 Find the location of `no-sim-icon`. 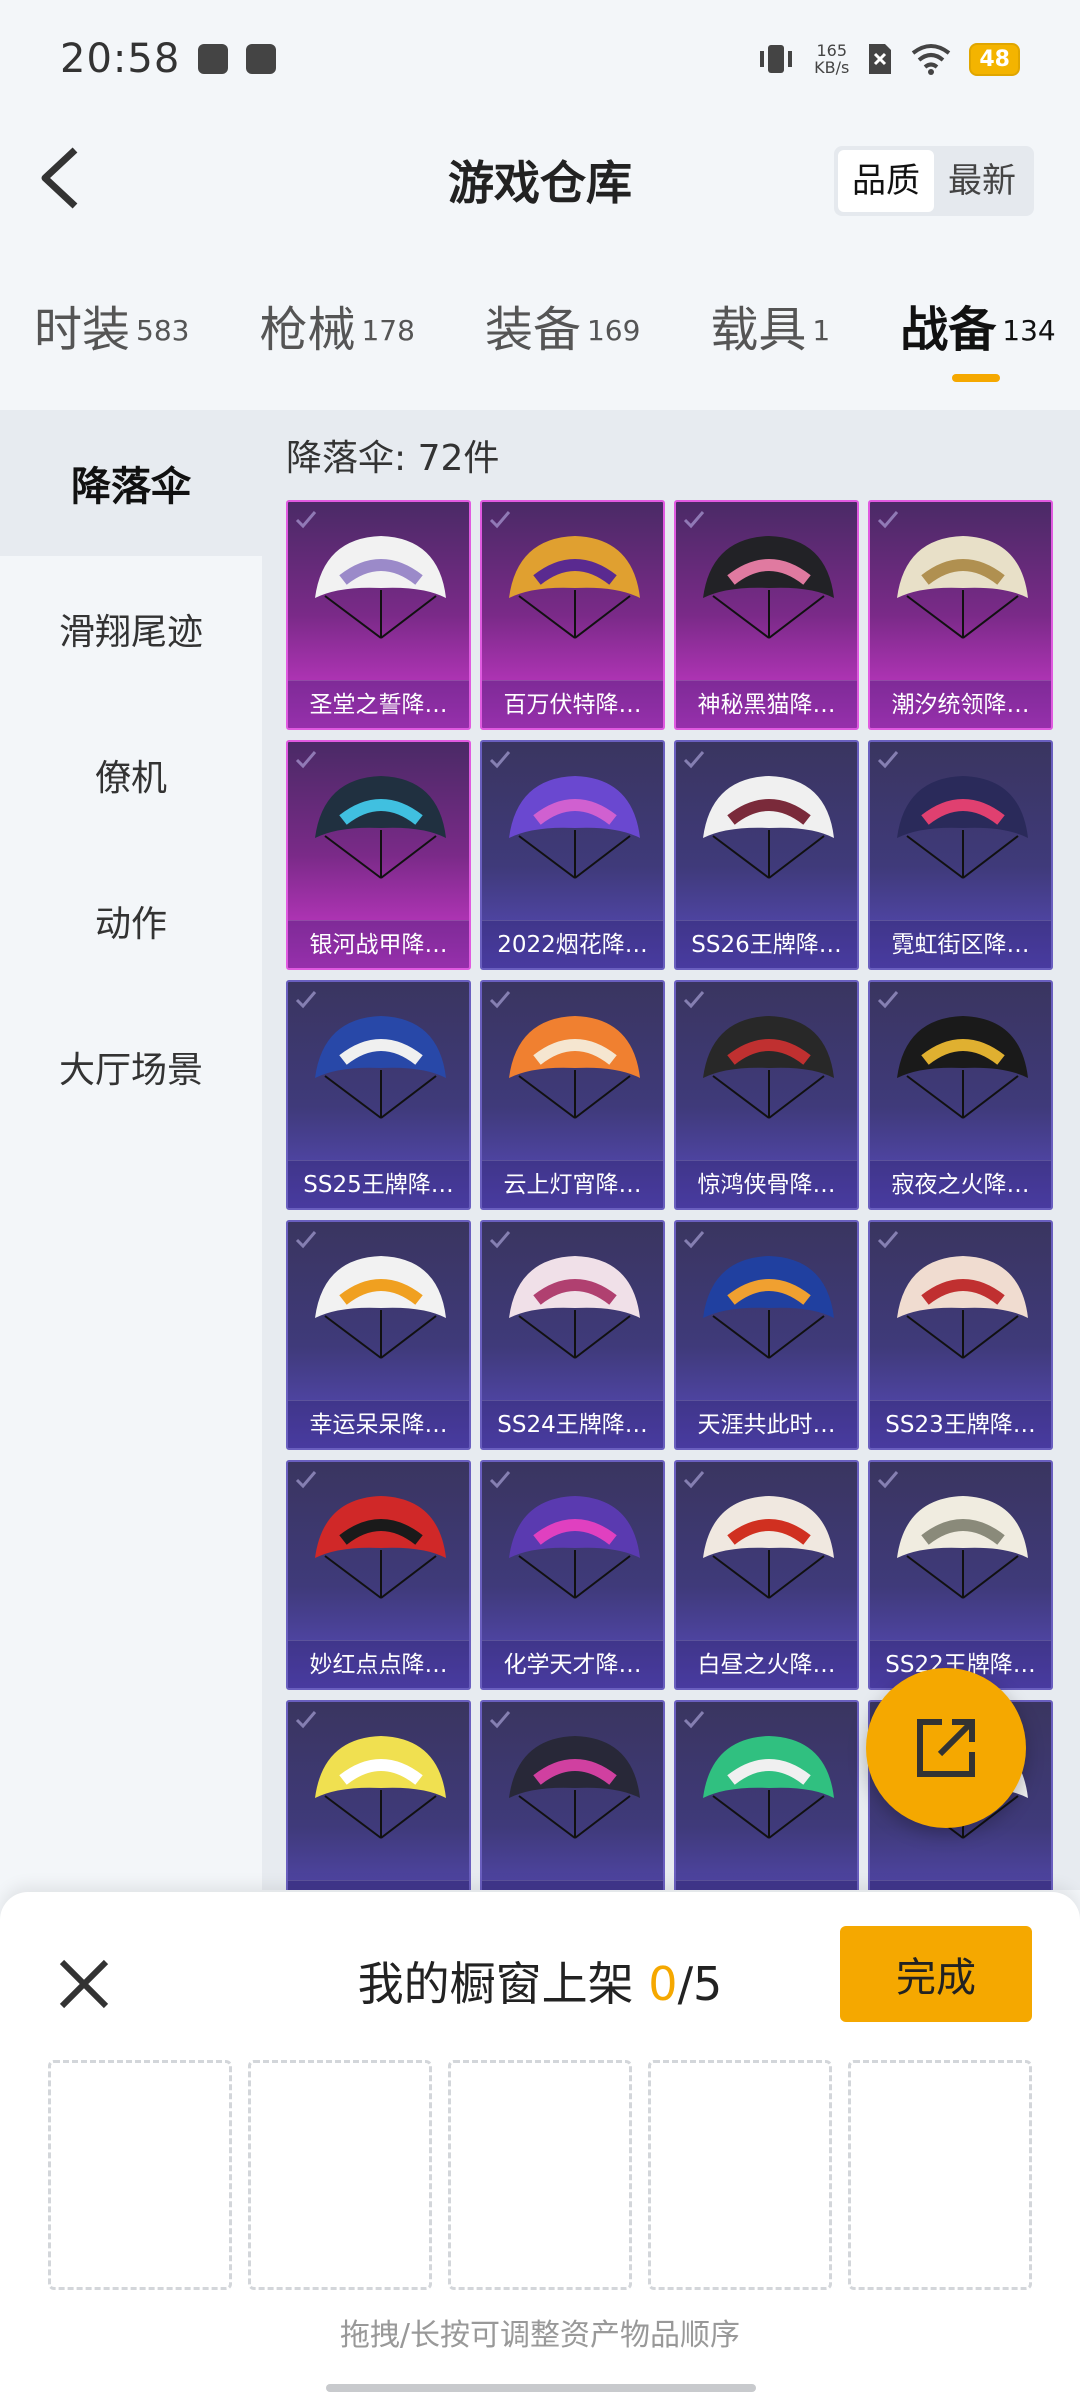

no-sim-icon is located at coordinates (880, 59).